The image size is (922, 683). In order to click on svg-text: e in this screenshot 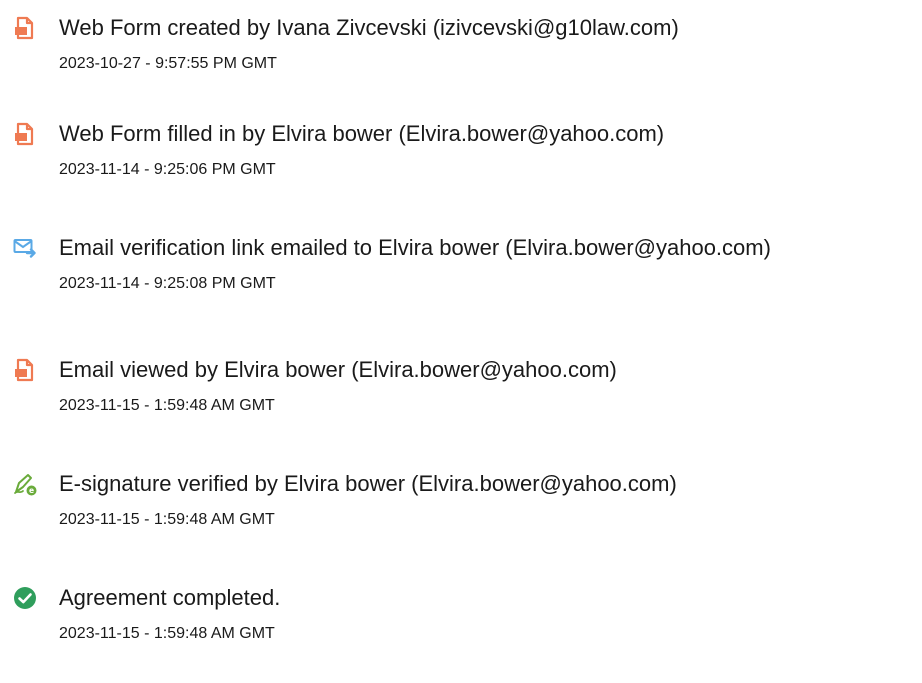, I will do `click(31, 490)`.